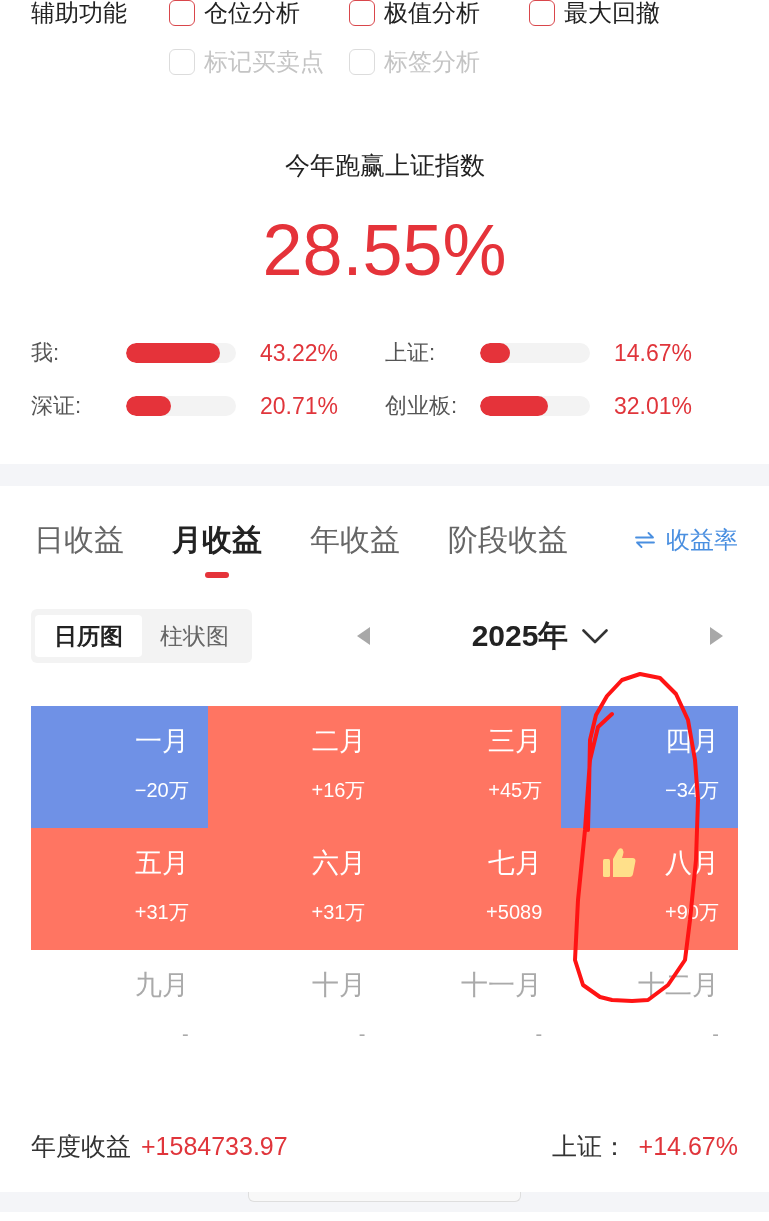  What do you see at coordinates (338, 790) in the screenshot?
I see `month-value: +16万` at bounding box center [338, 790].